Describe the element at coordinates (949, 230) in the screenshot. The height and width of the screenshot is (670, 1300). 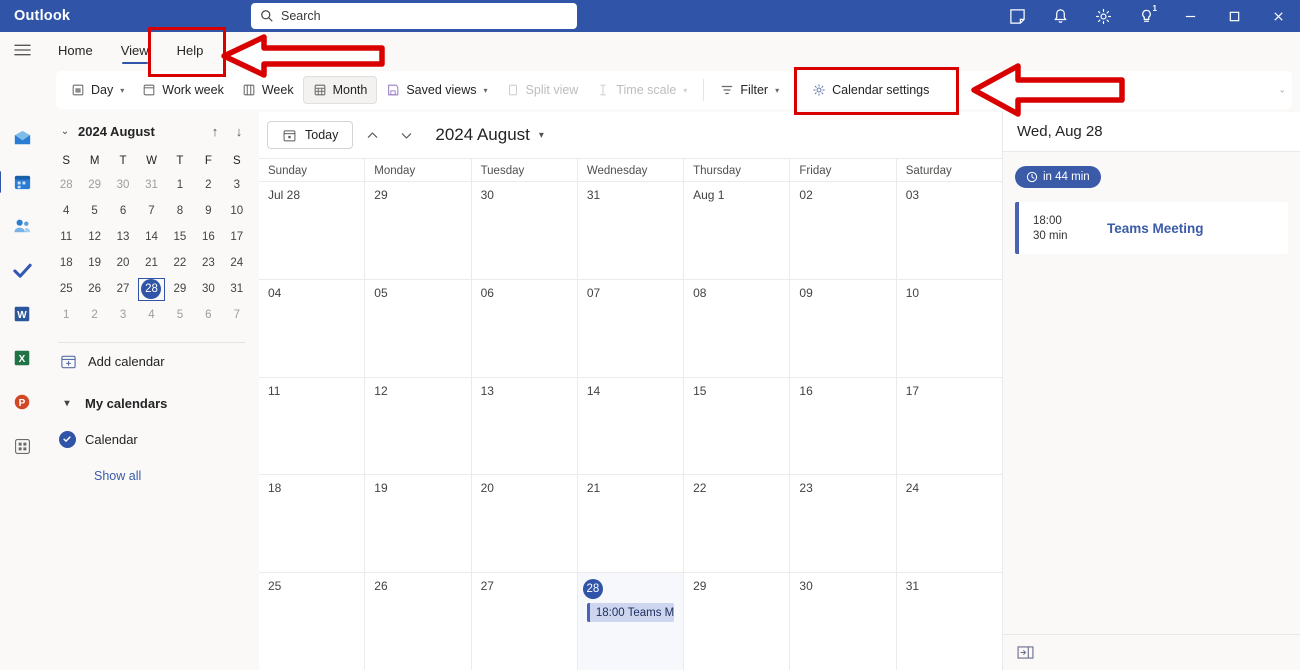
I see `calendar-day-cell: 03` at that location.